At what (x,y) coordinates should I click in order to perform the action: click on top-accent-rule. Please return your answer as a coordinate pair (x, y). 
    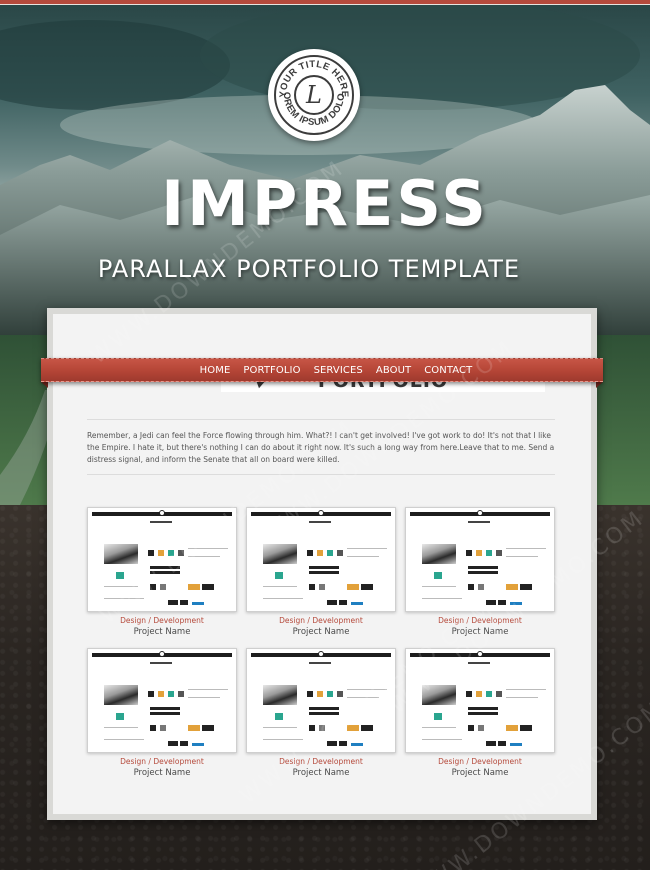
    Looking at the image, I should click on (325, 2).